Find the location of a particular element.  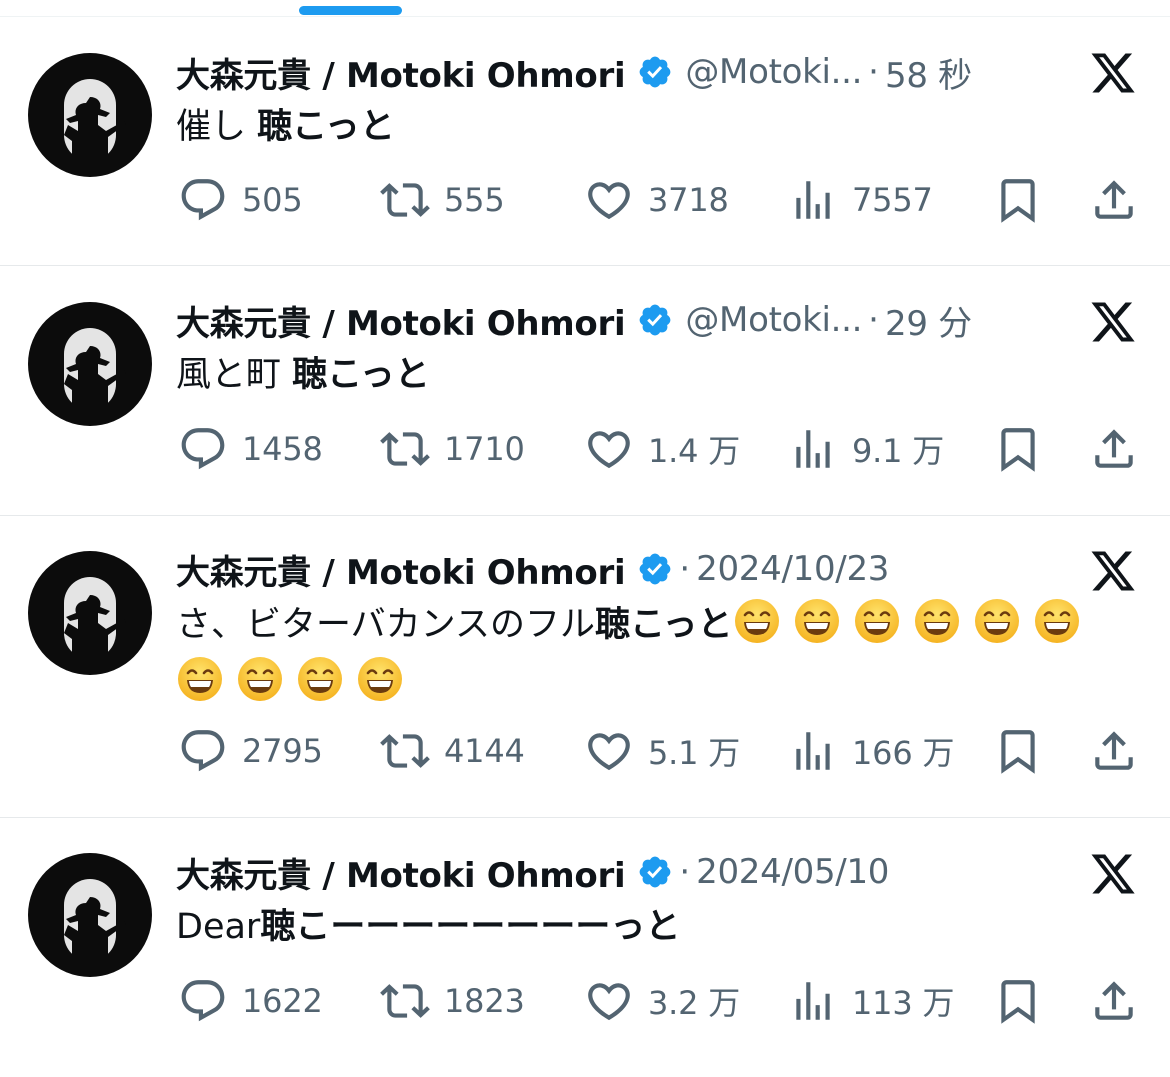

tweet-text-plain: さ、ビターバカンスのフル is located at coordinates (385, 625).